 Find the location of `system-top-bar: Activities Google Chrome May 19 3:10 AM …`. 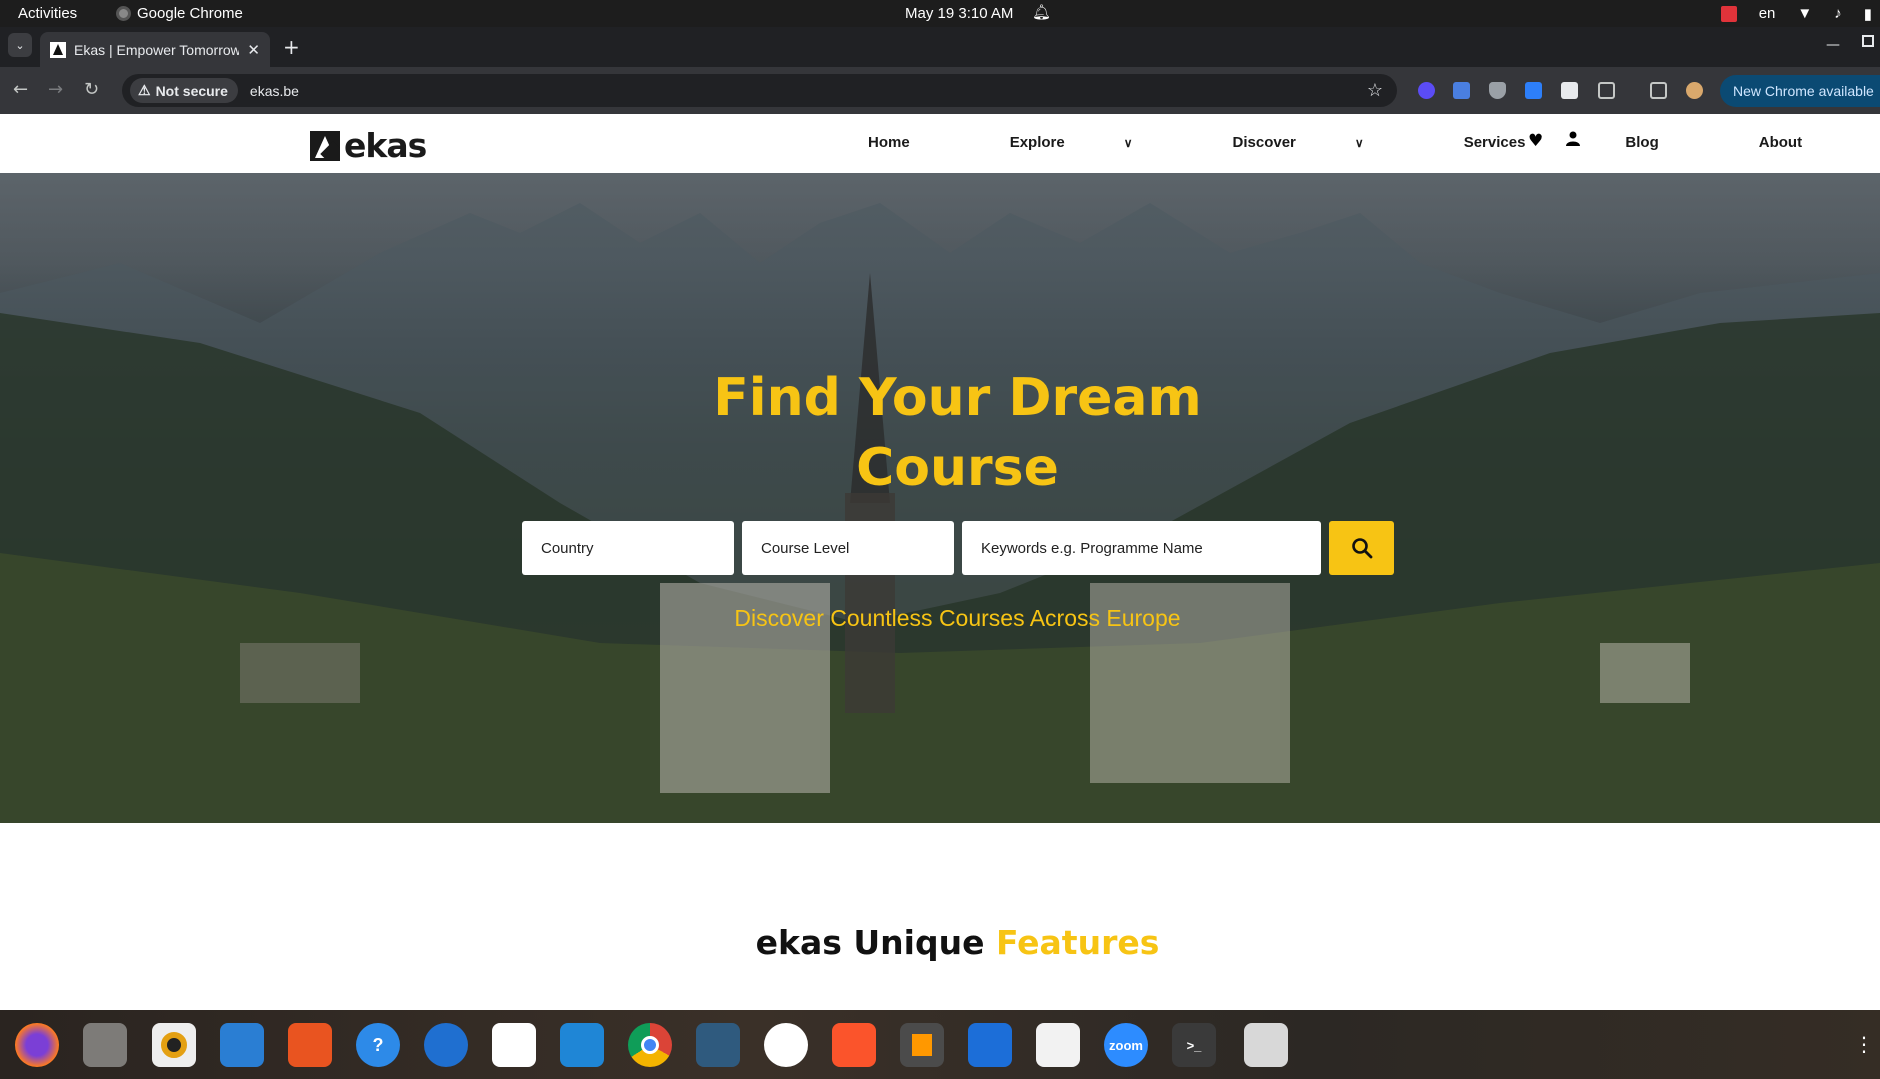

system-top-bar: Activities Google Chrome May 19 3:10 AM … is located at coordinates (940, 13).